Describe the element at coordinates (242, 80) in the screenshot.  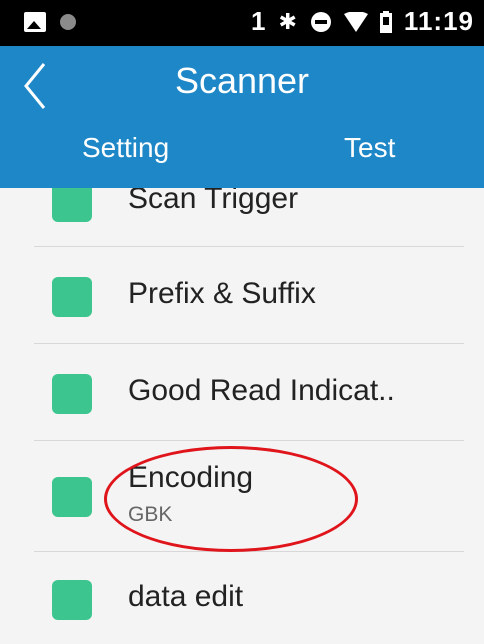
I see `page-title: Scanner` at that location.